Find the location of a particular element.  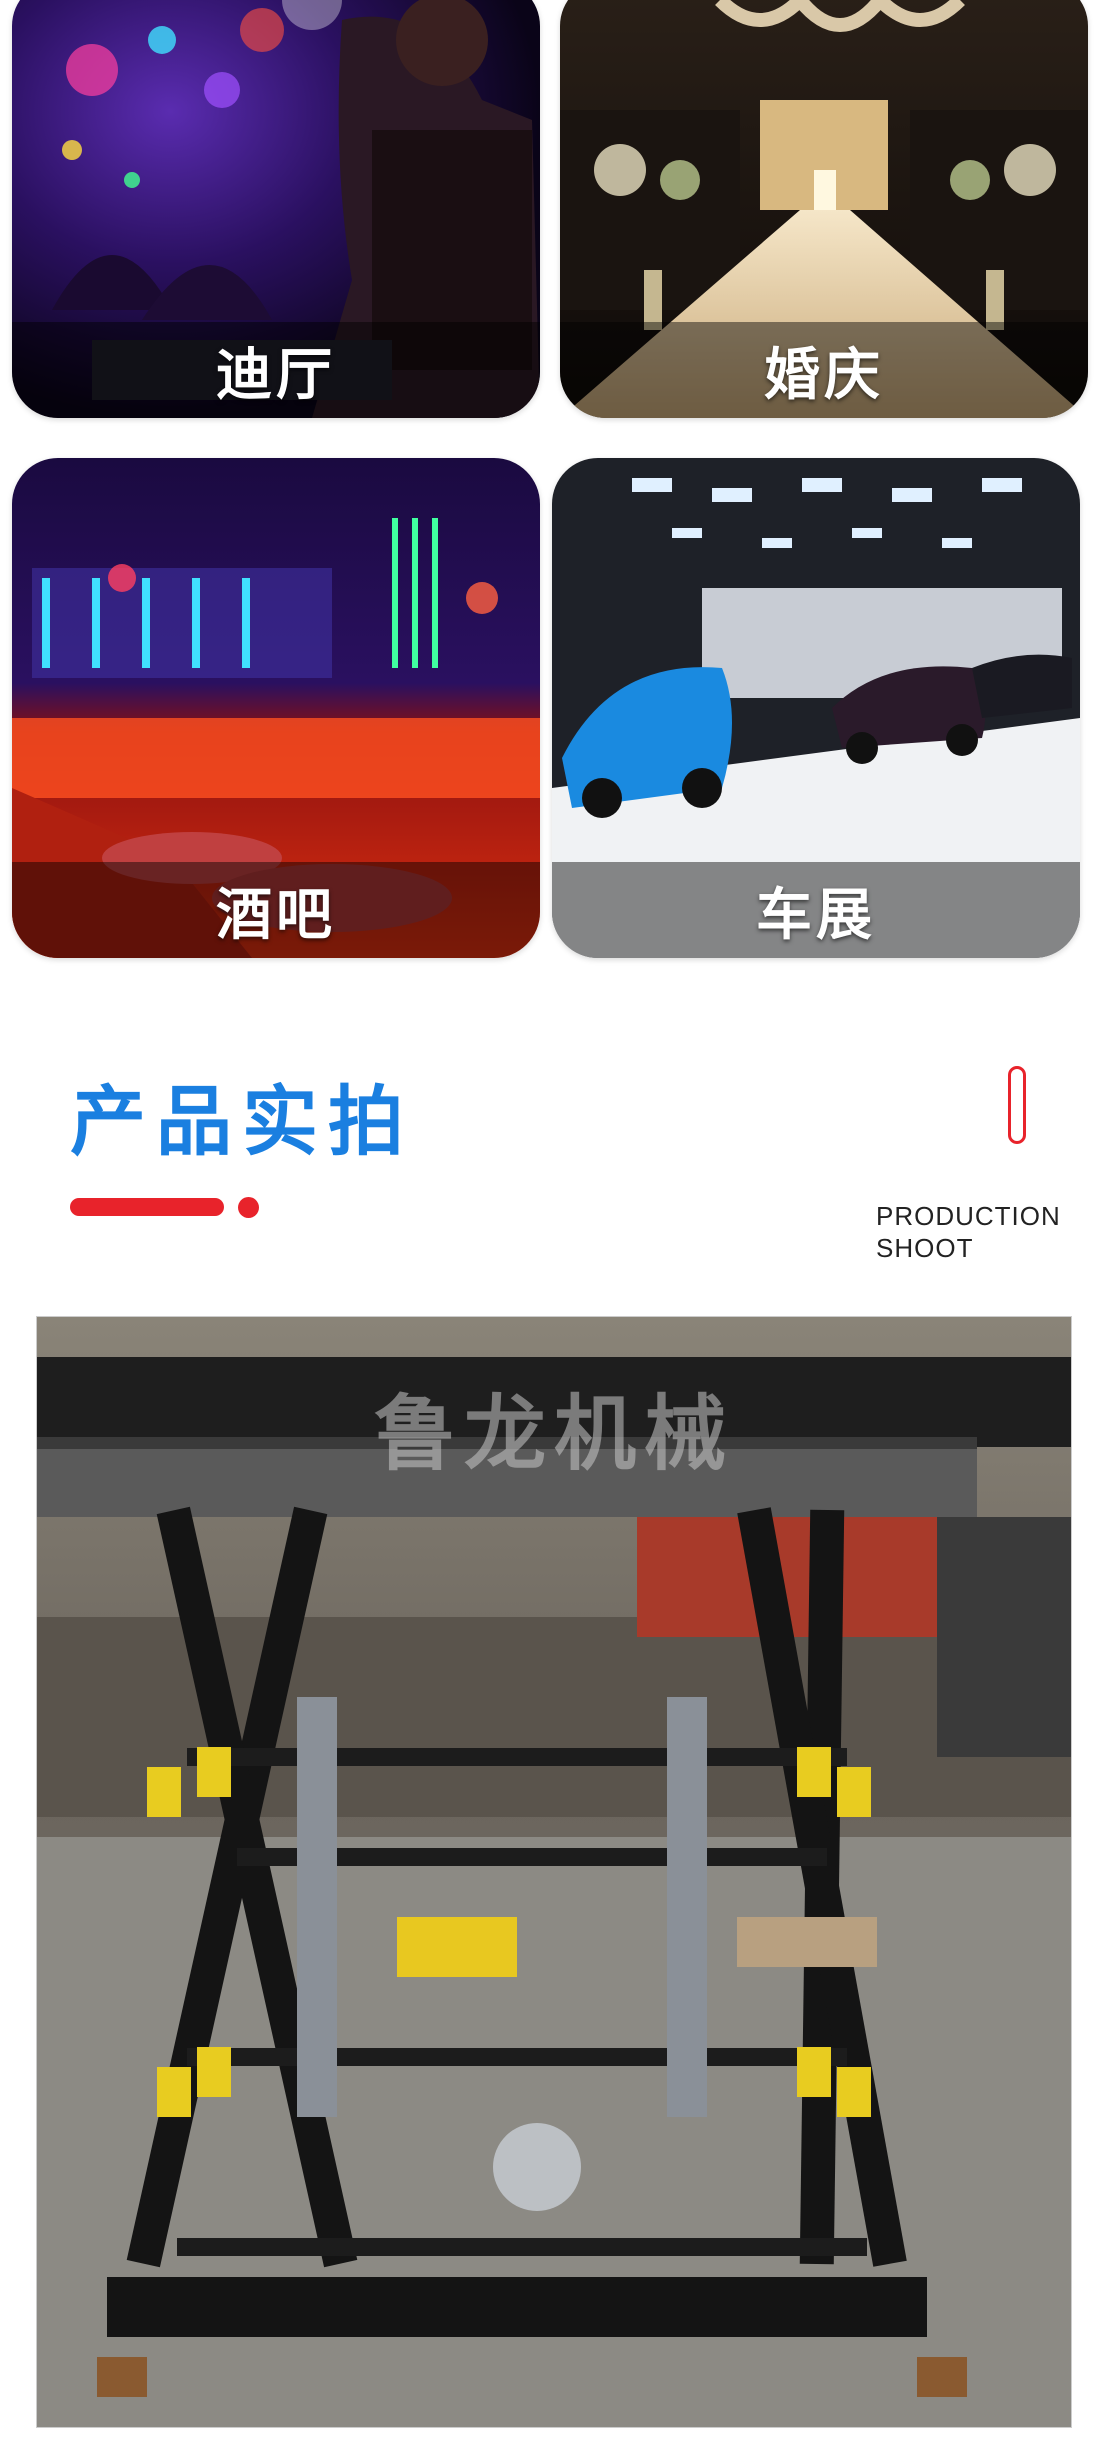

venue-label-bar: 酒吧 is located at coordinates (276, 915).